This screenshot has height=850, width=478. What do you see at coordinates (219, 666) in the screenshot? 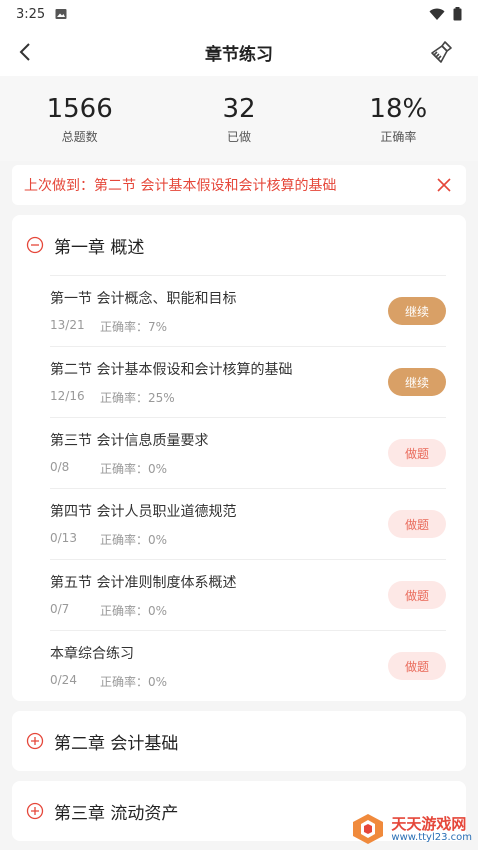
I see `section-info: 本章综合练习 0/24 正确率：0%` at bounding box center [219, 666].